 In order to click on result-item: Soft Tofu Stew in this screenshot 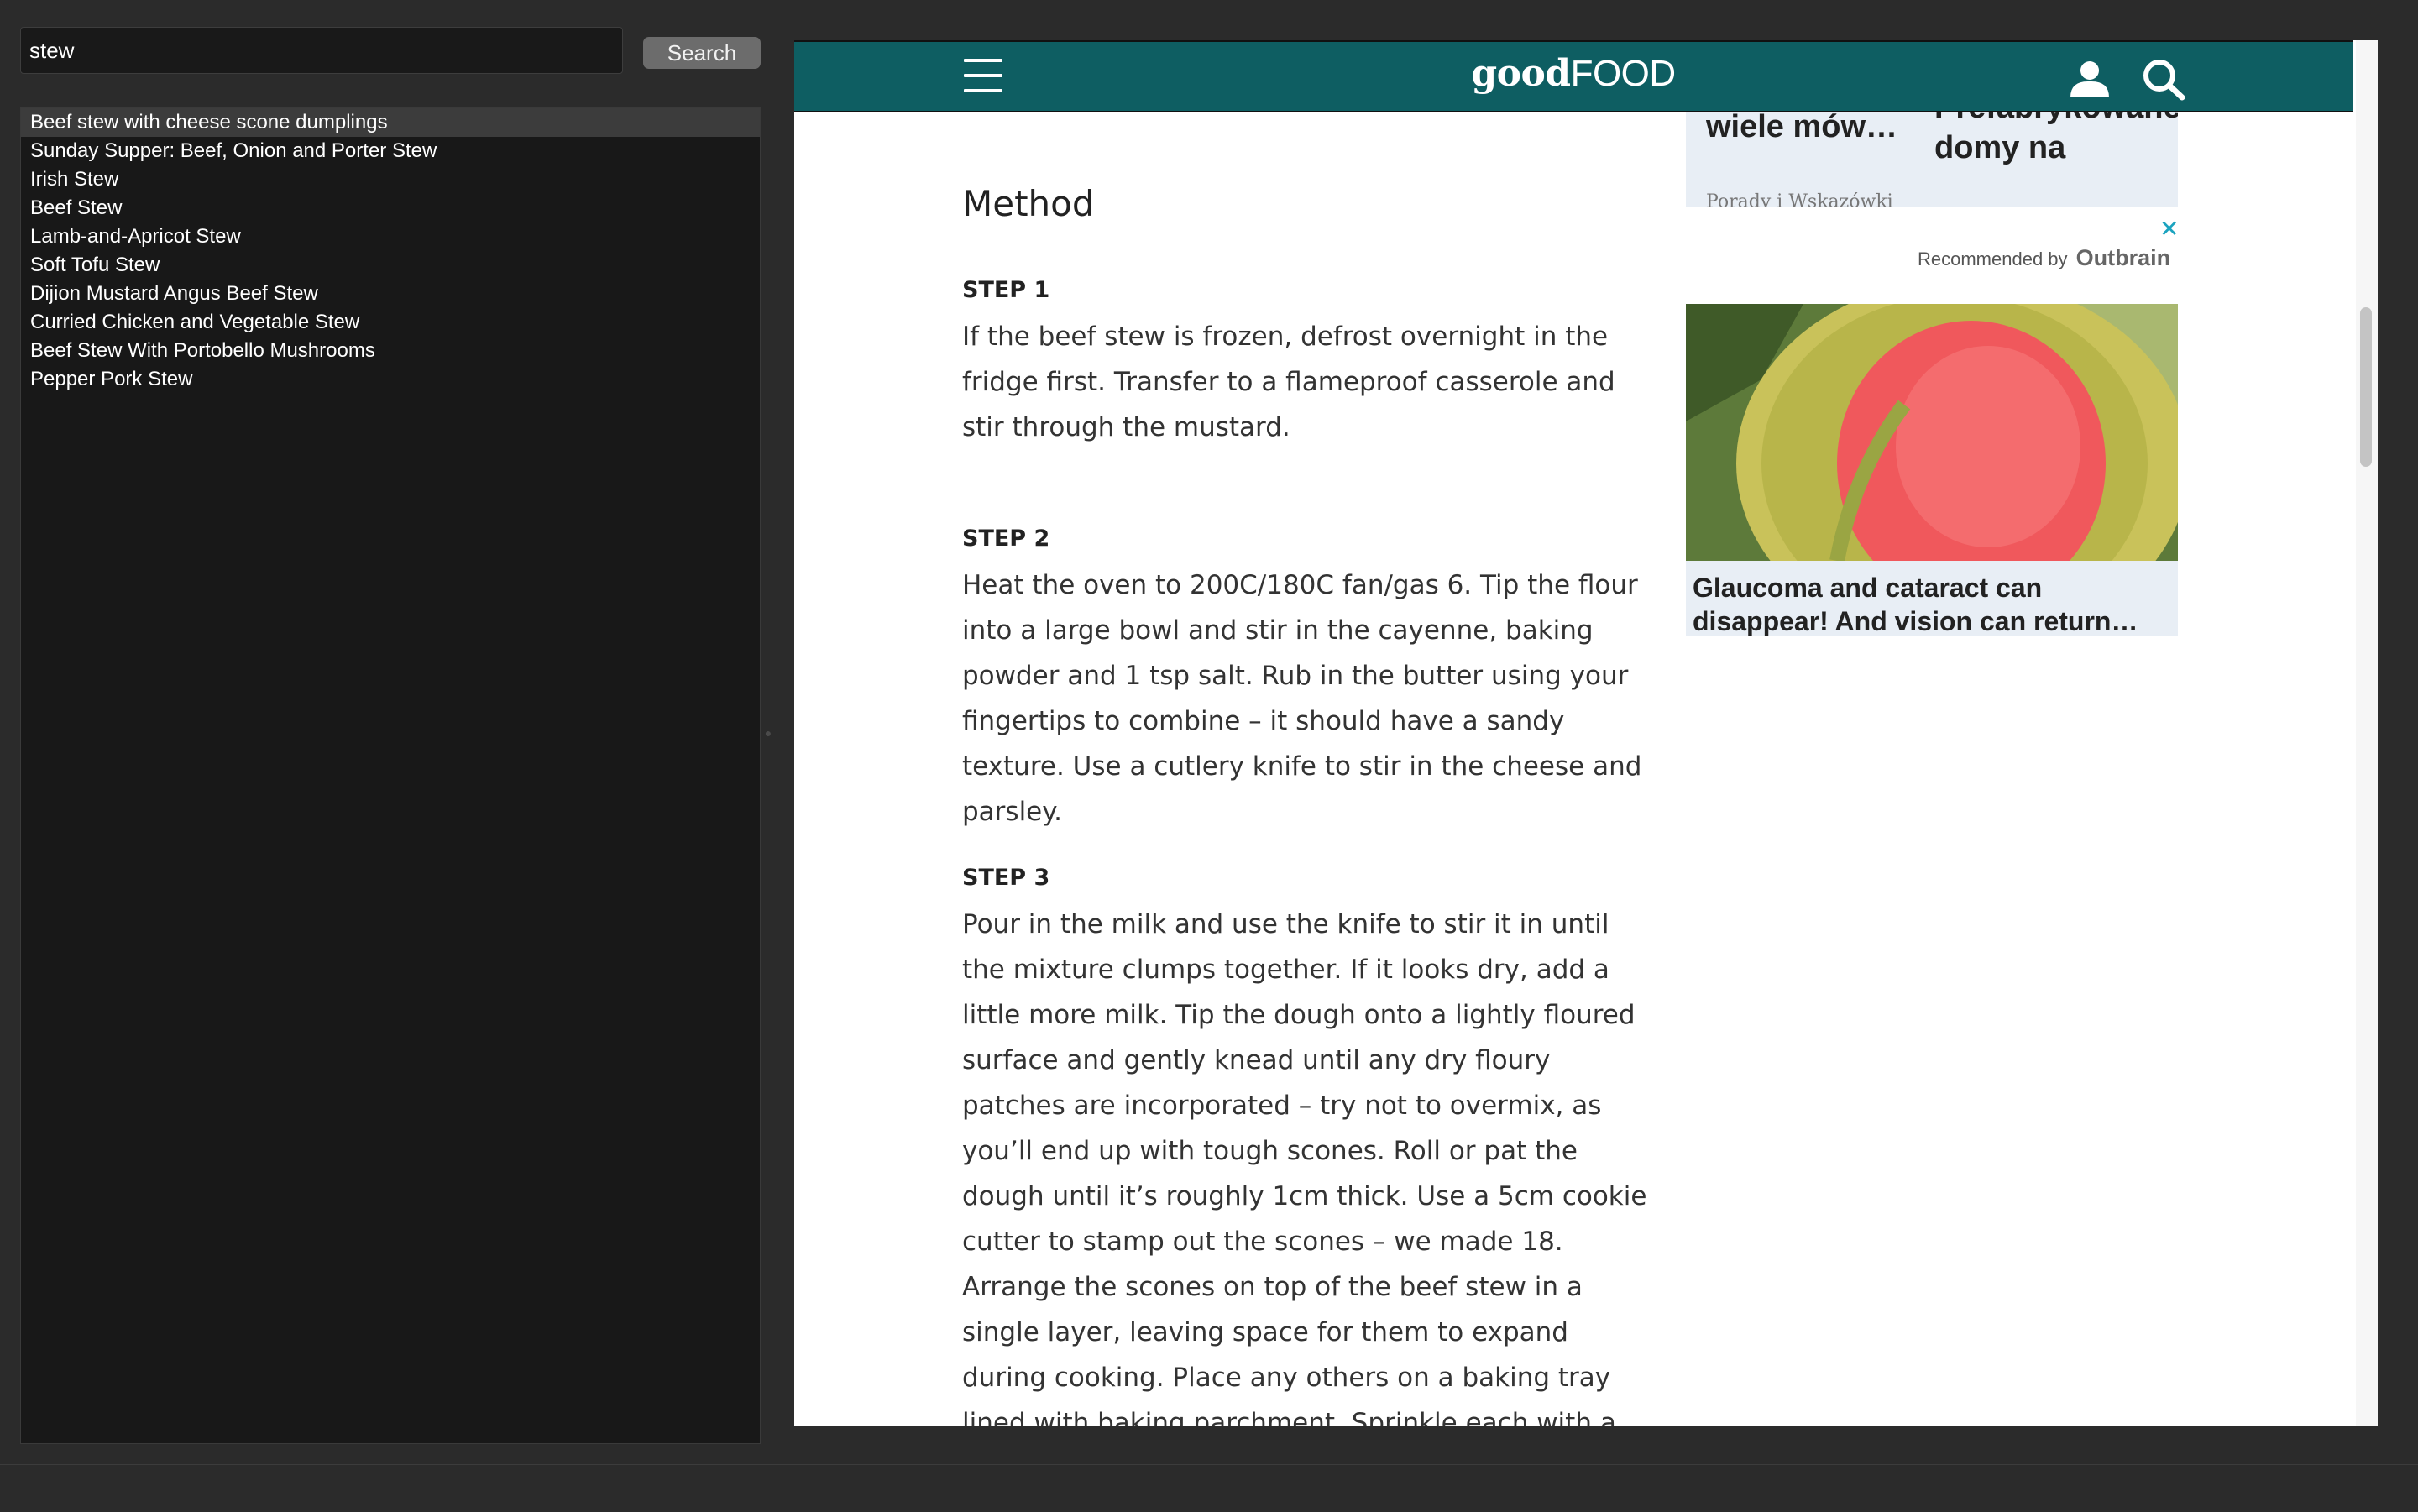, I will do `click(390, 265)`.